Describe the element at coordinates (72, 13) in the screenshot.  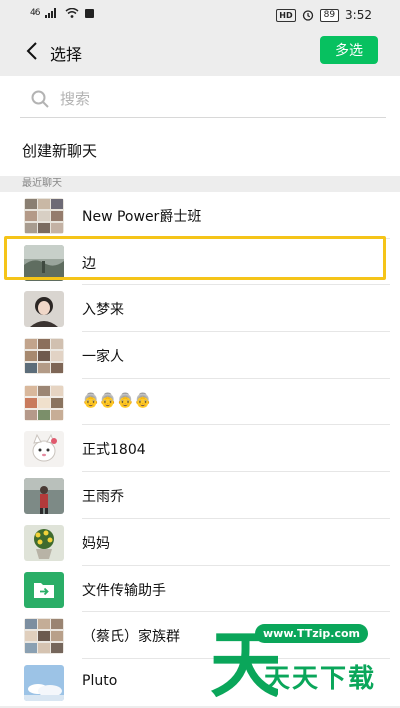
I see `wifi-icon` at that location.